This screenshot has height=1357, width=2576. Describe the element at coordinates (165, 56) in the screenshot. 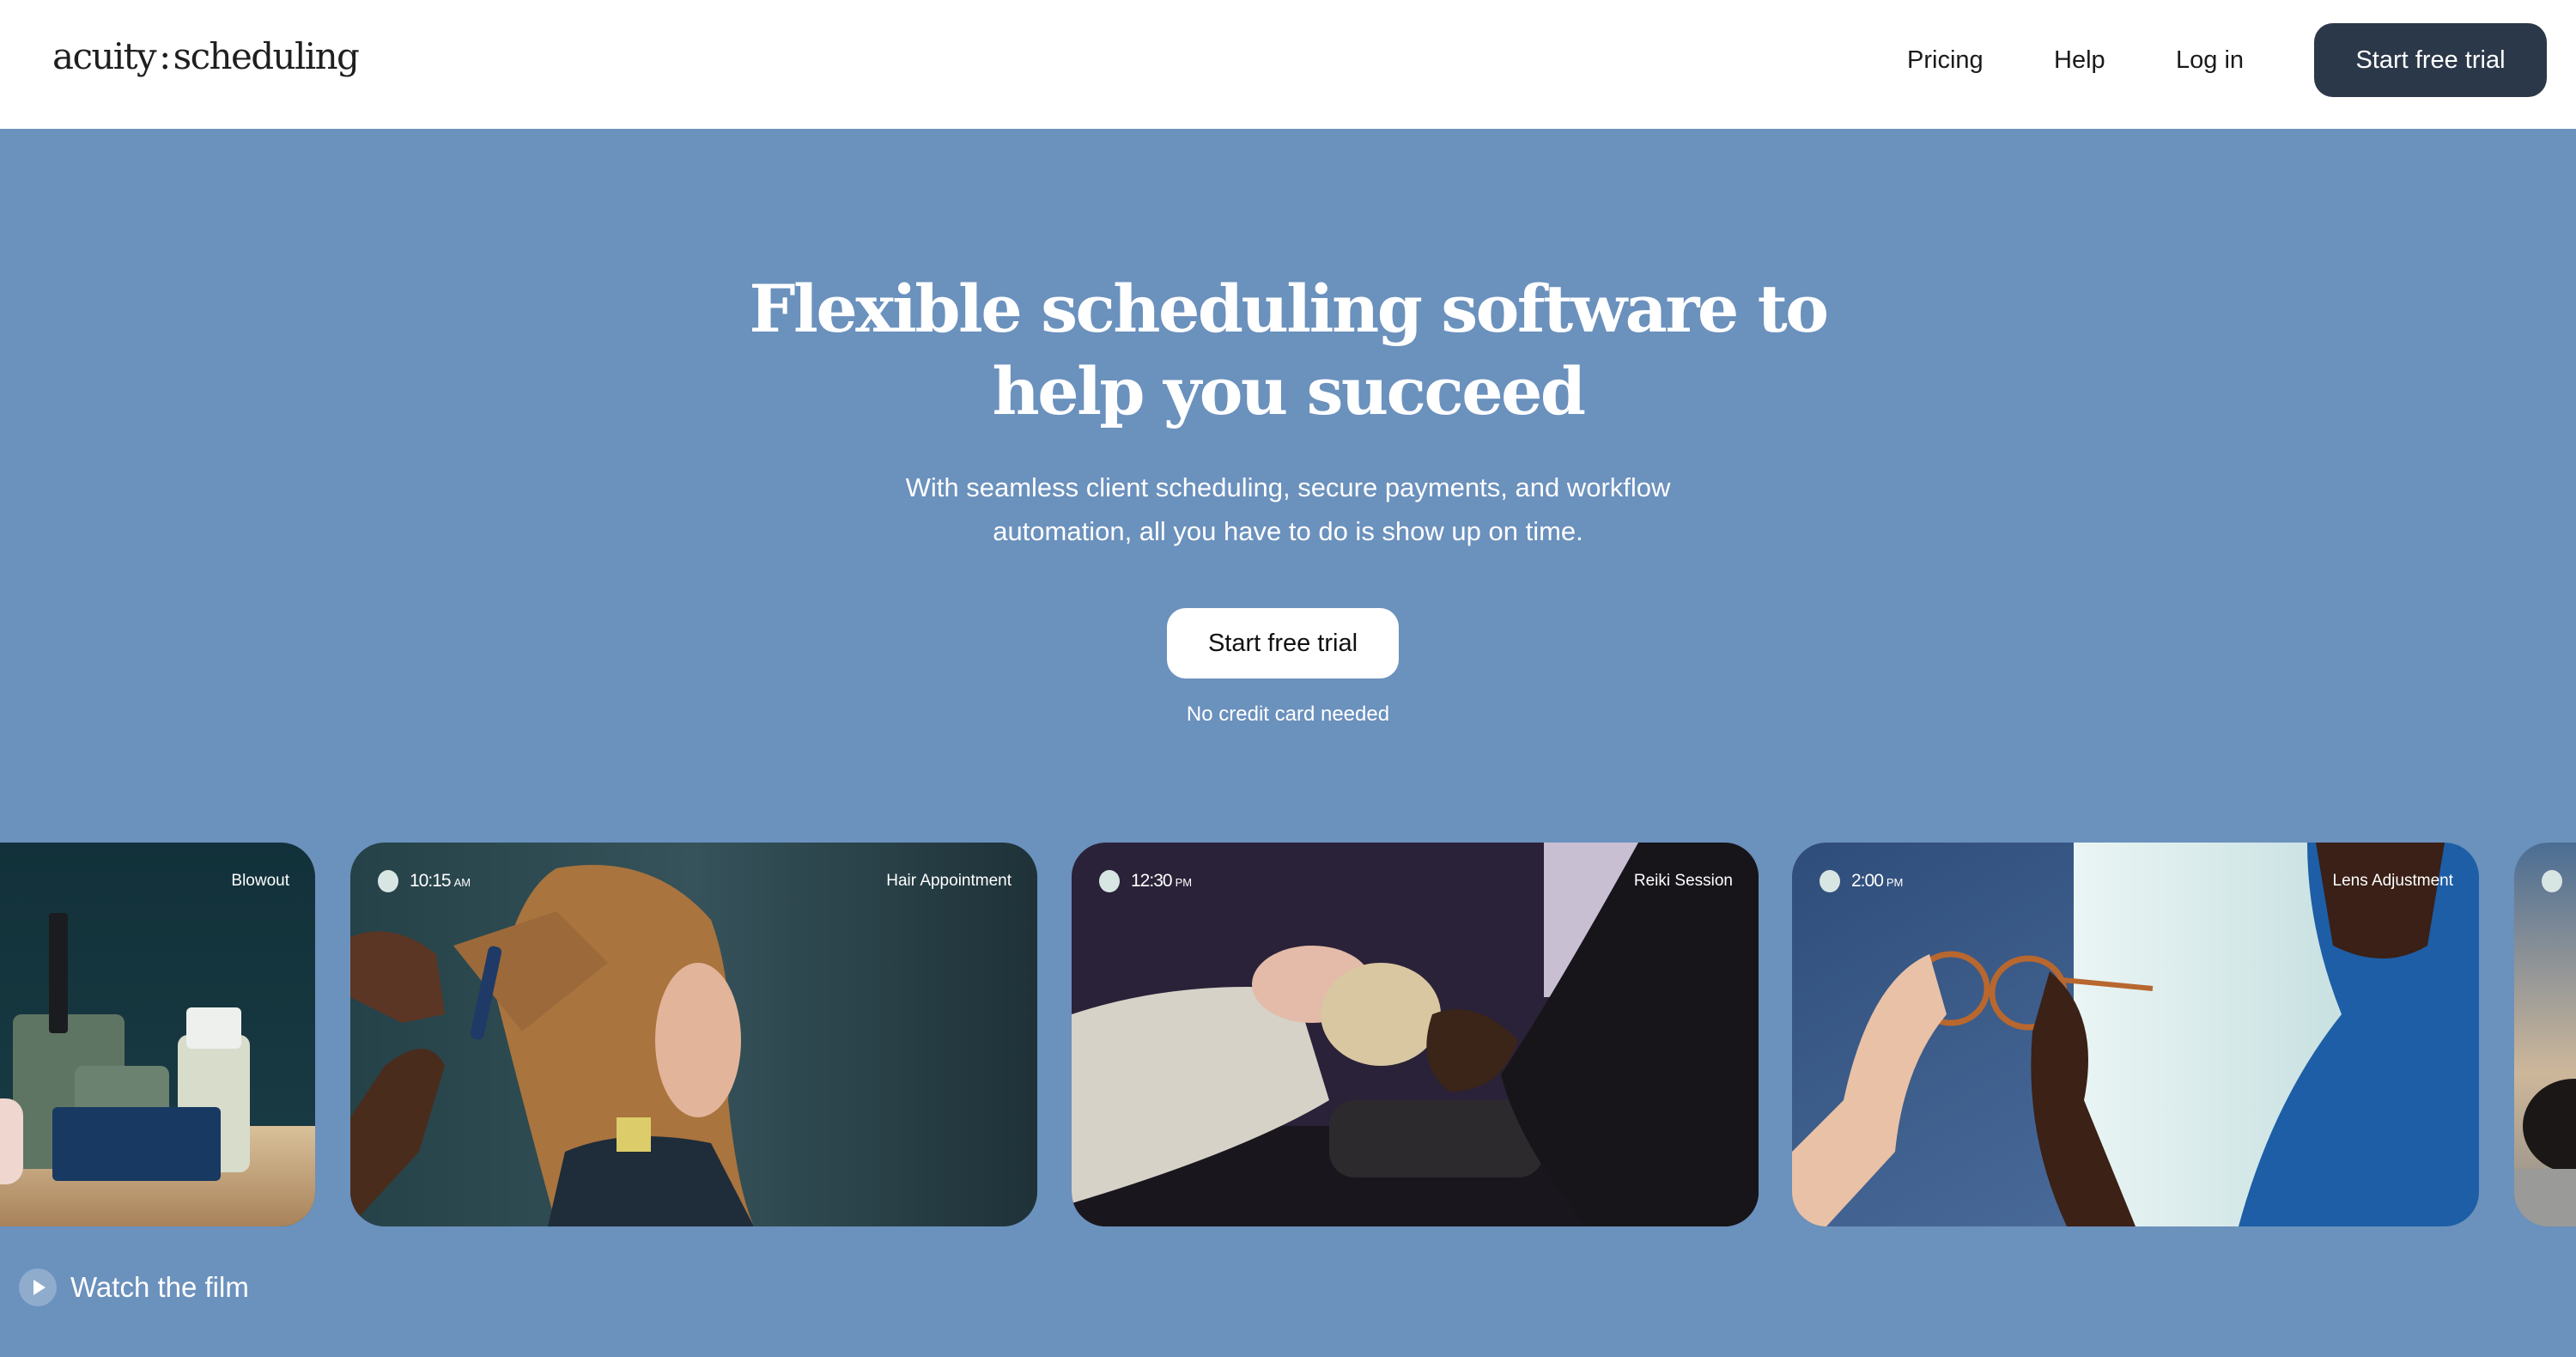

I see `logo-colon: :` at that location.